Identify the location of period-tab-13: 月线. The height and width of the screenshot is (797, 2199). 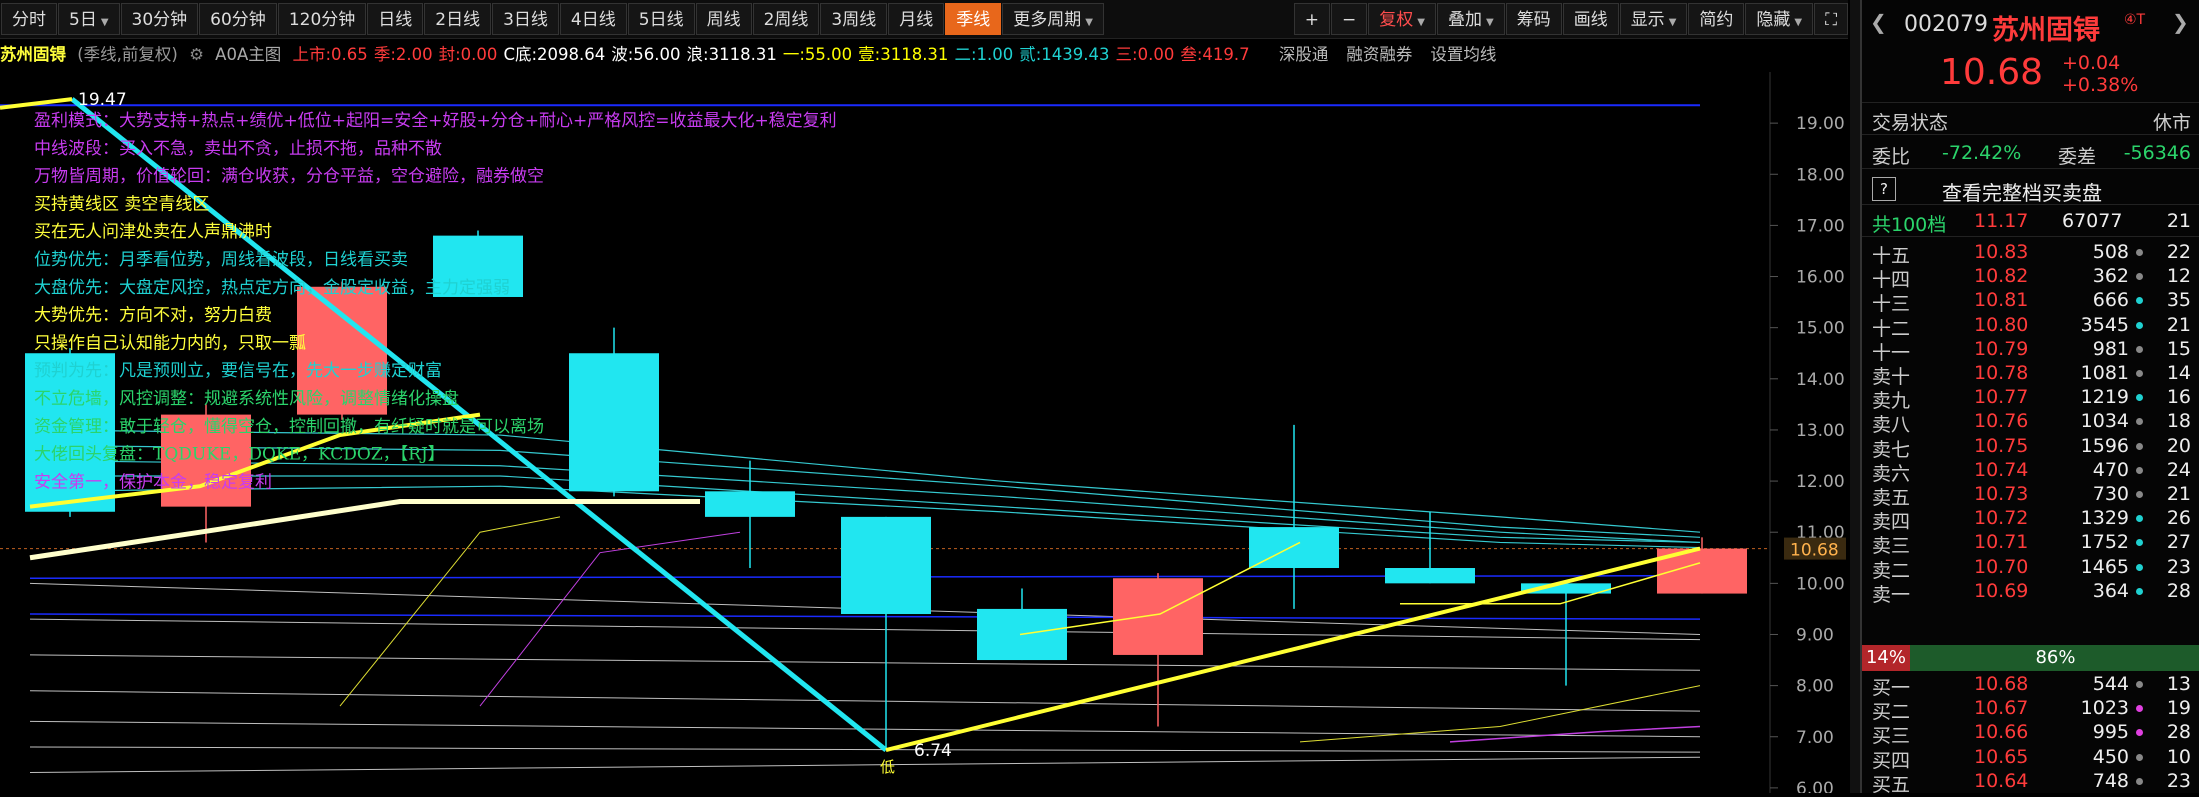
(916, 19).